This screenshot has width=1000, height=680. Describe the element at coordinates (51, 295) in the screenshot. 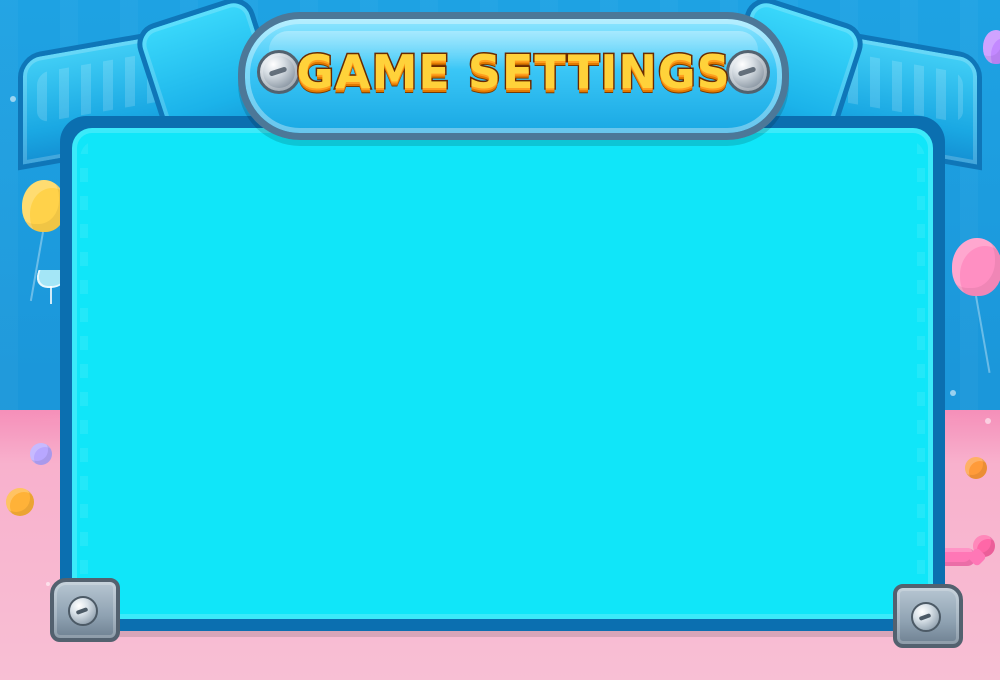

I see `cocktail-glass-stem` at that location.